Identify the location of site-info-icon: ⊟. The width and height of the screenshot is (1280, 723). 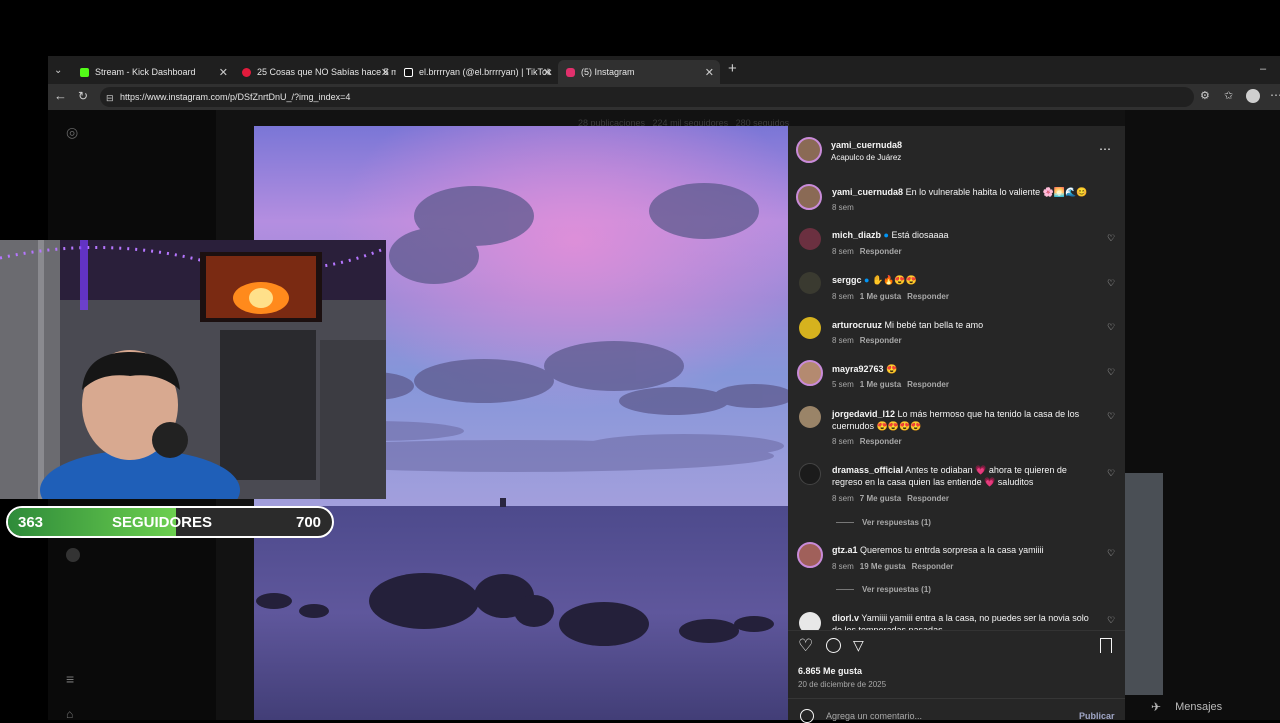
(110, 98).